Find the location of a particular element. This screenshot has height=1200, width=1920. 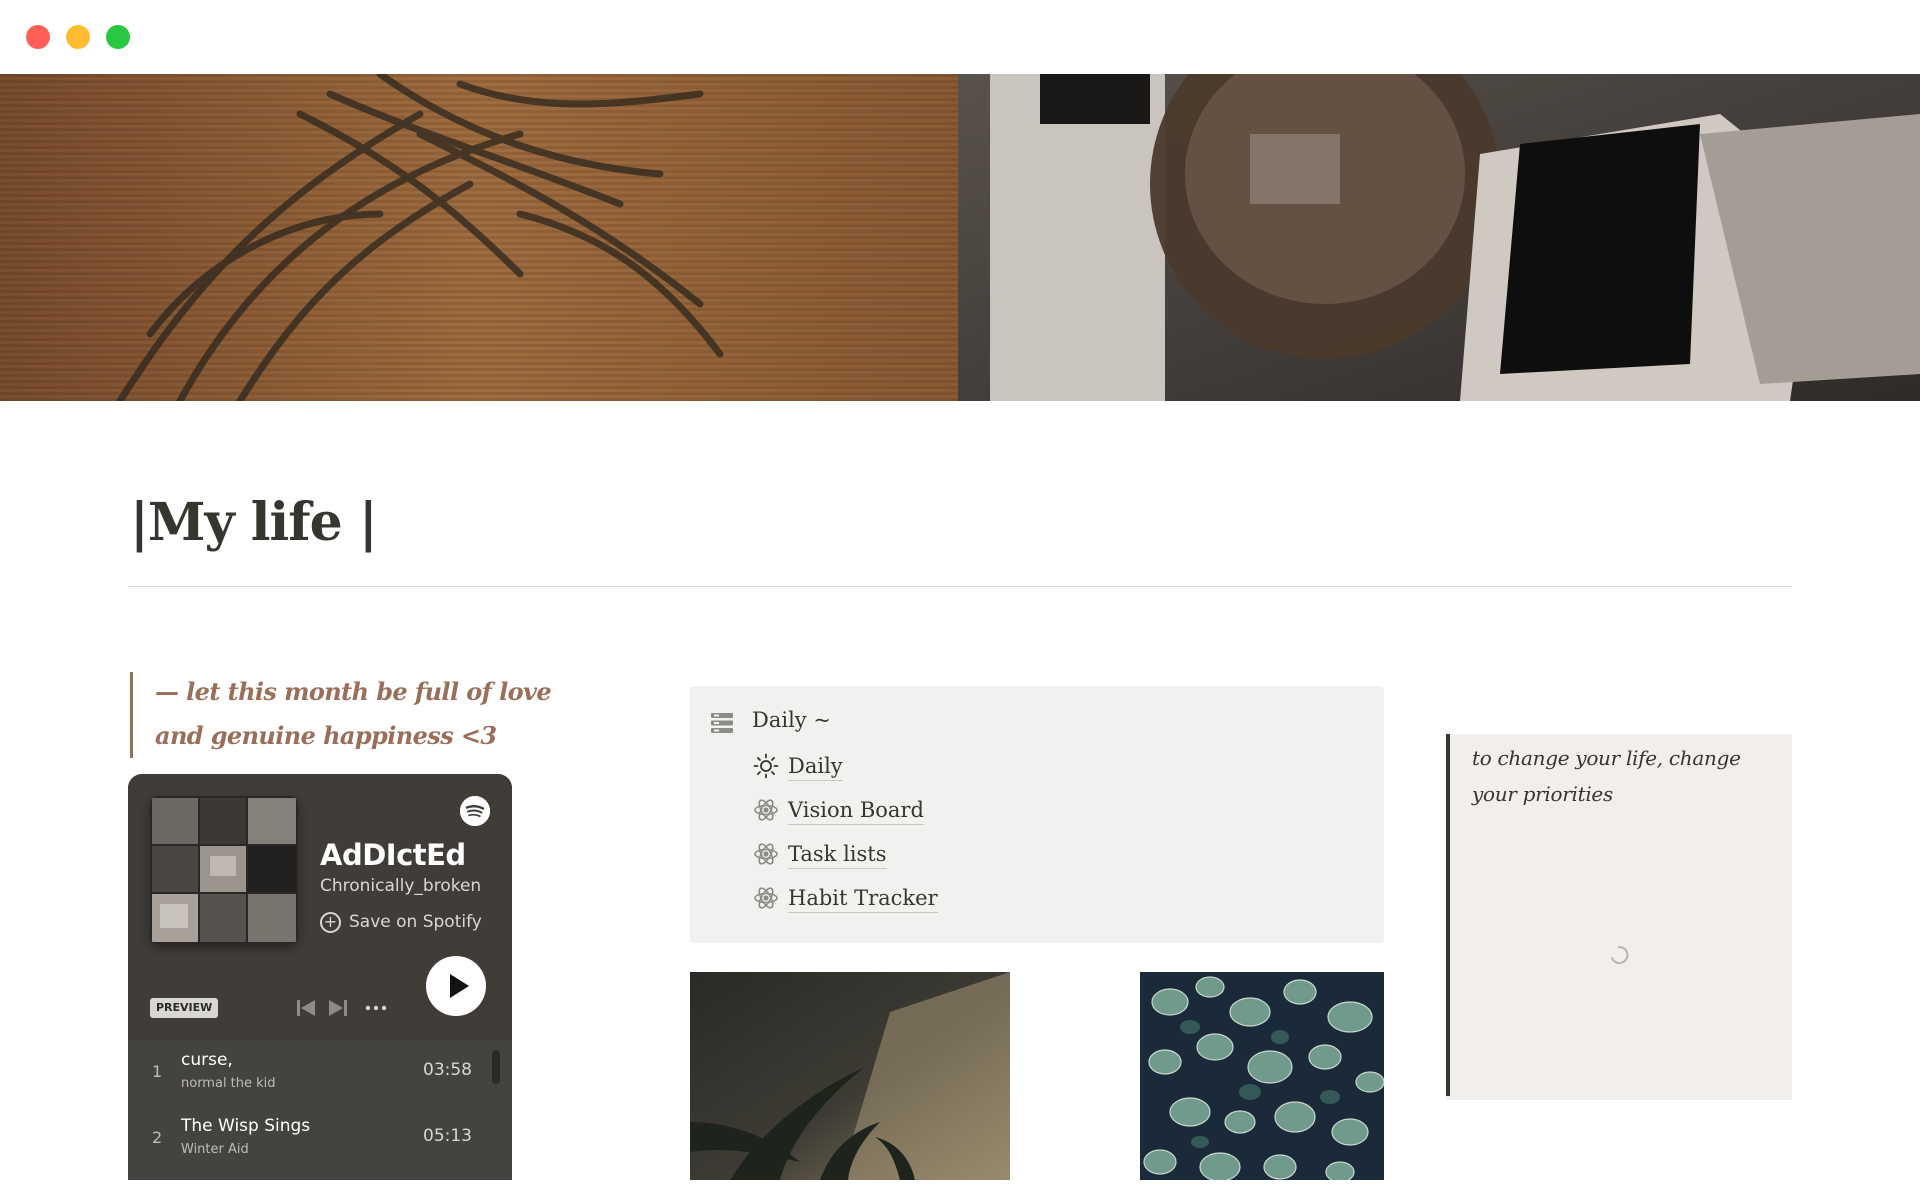

title-divider is located at coordinates (960, 586).